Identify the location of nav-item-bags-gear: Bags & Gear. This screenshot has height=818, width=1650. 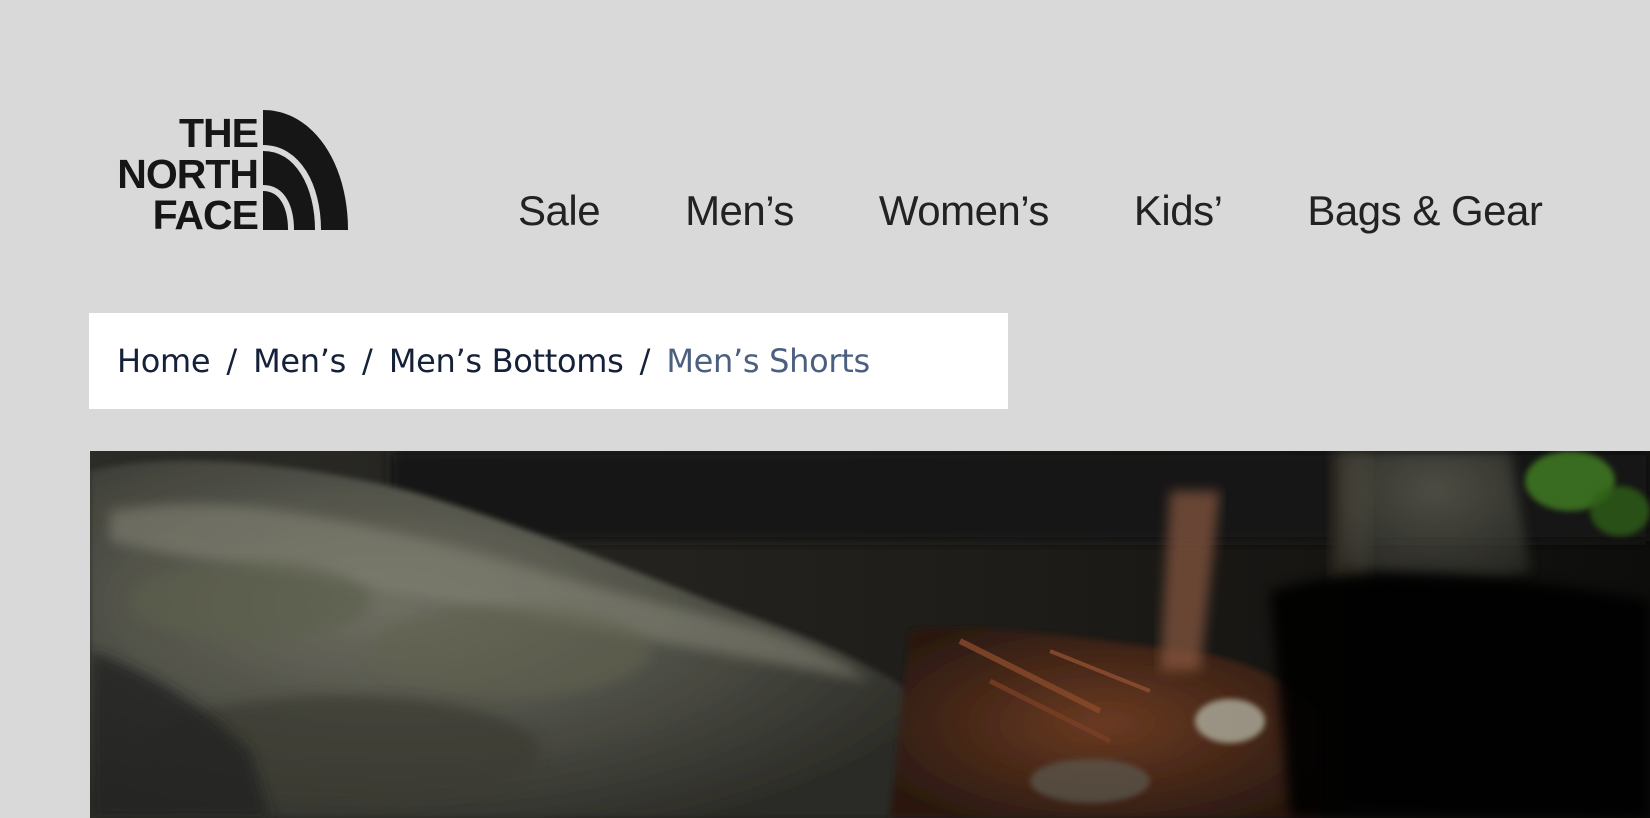
(1424, 211).